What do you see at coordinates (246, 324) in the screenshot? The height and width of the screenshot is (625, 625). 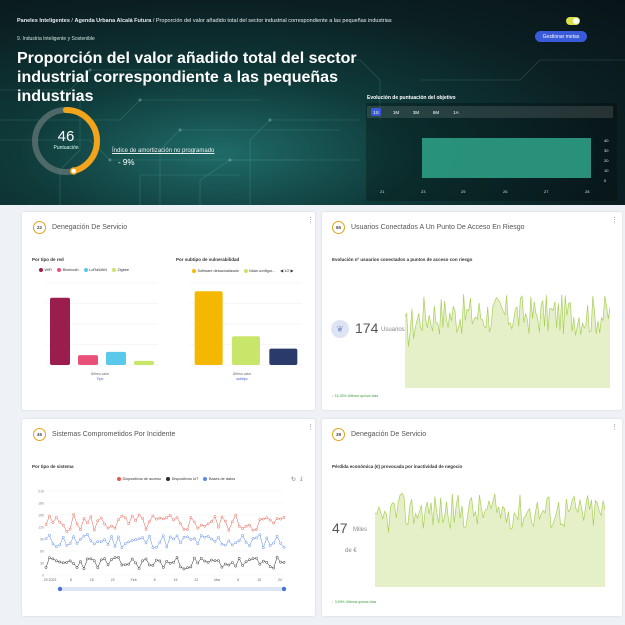 I see `vulnerability-subtype-chart` at bounding box center [246, 324].